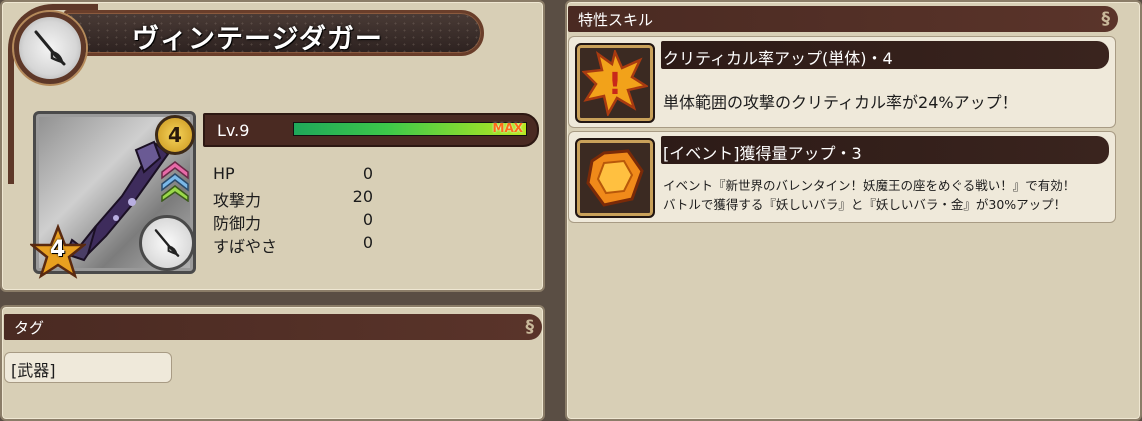  What do you see at coordinates (615, 178) in the screenshot?
I see `orange-gem-icon` at bounding box center [615, 178].